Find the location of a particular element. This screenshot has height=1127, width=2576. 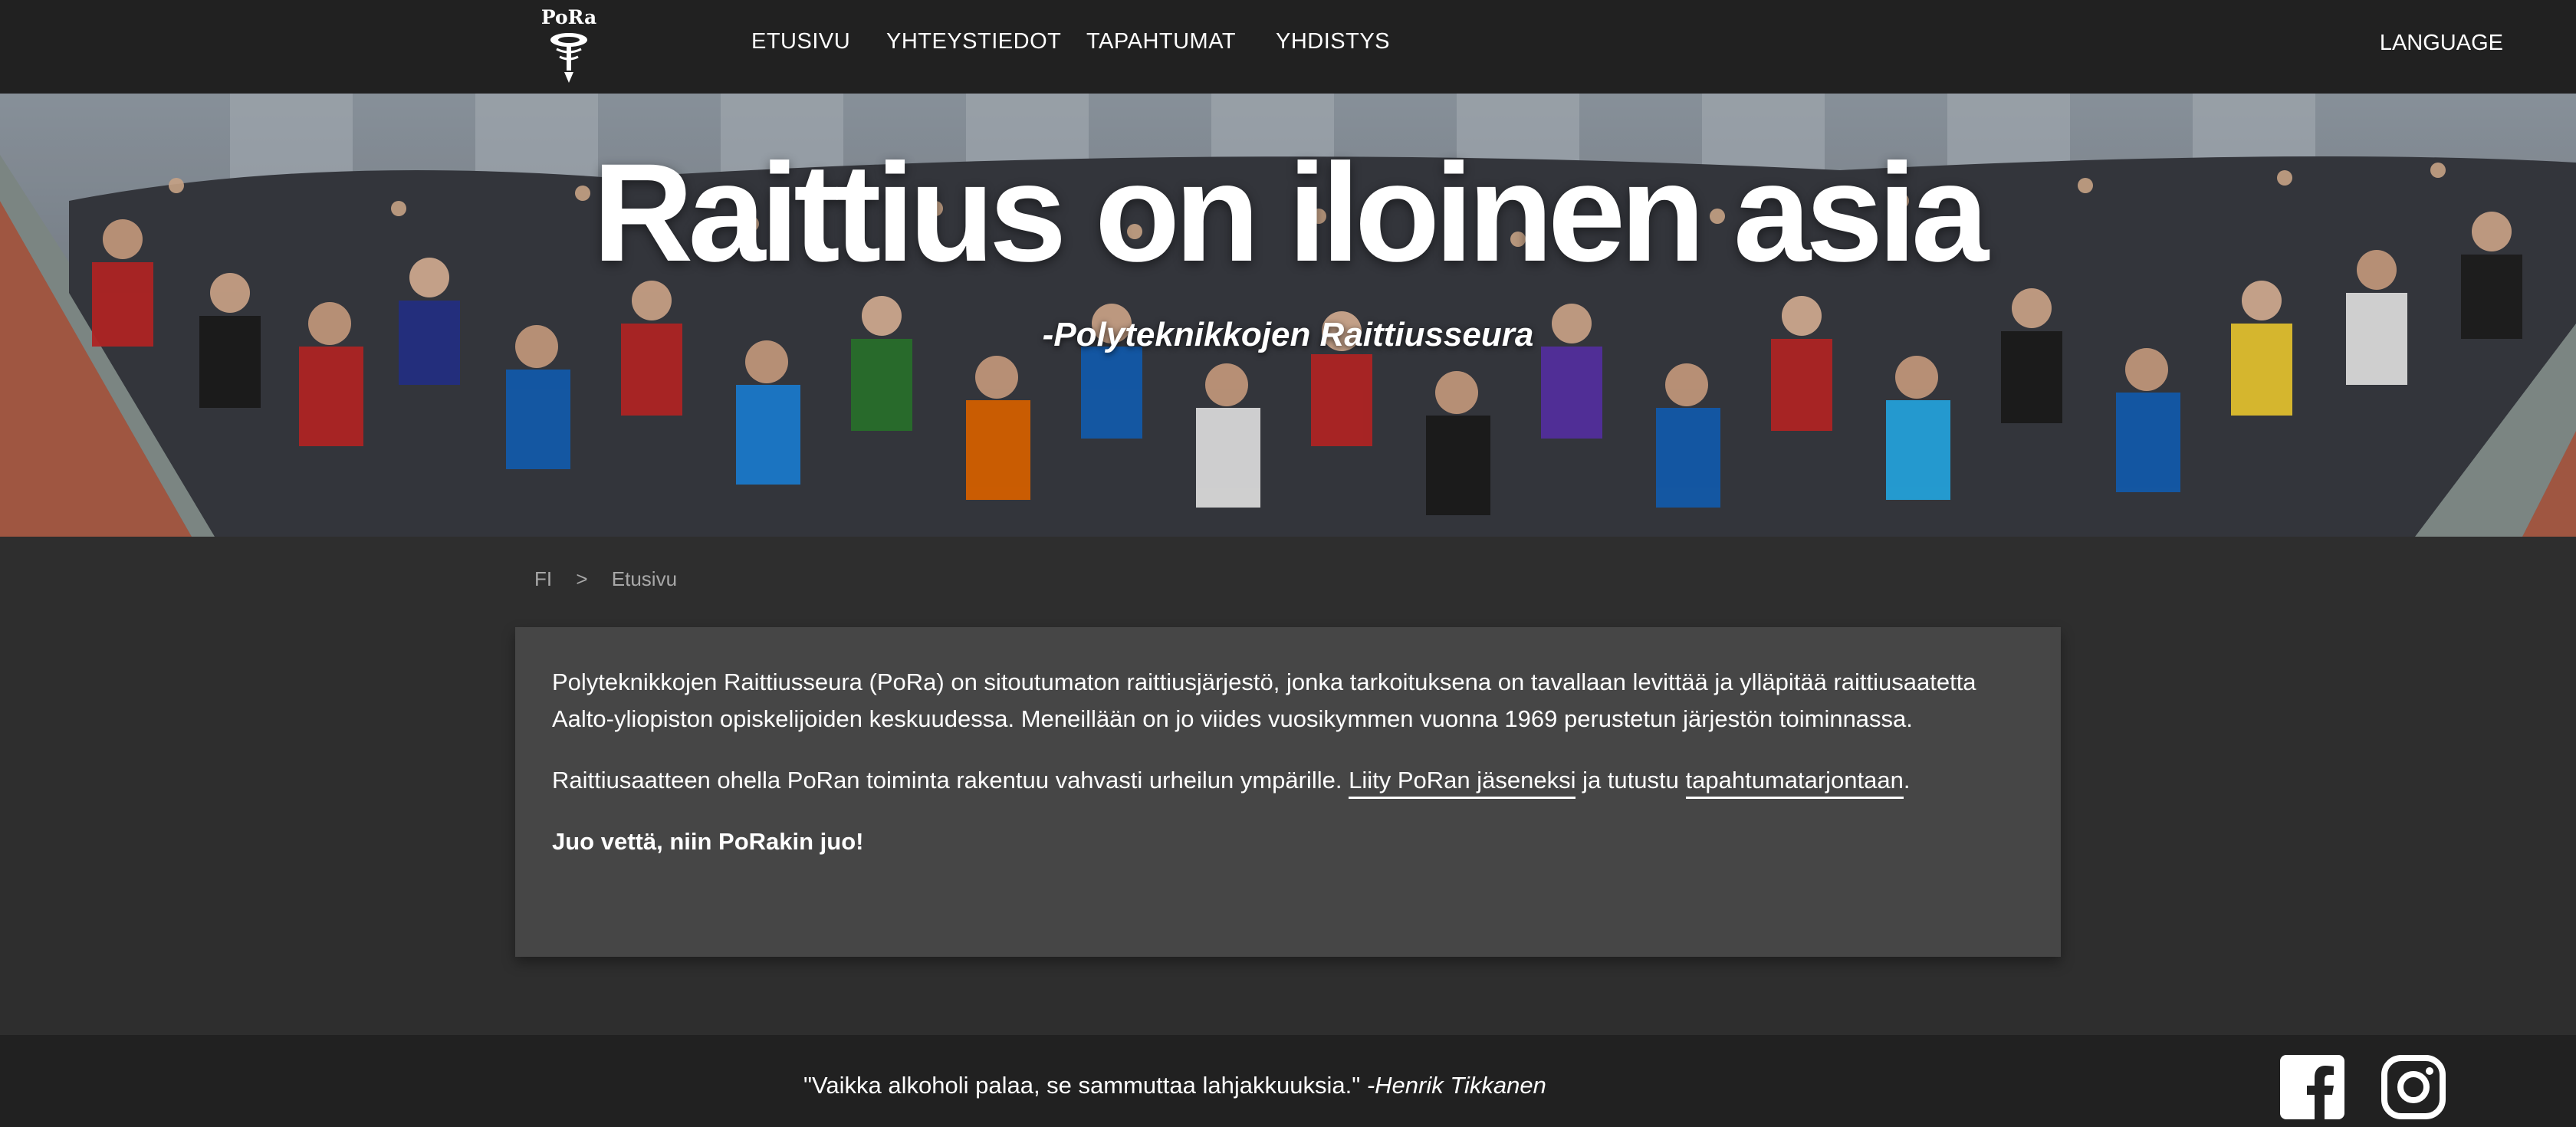

motto-text: Juo vettä, niin PoRakin juo! is located at coordinates (708, 842).